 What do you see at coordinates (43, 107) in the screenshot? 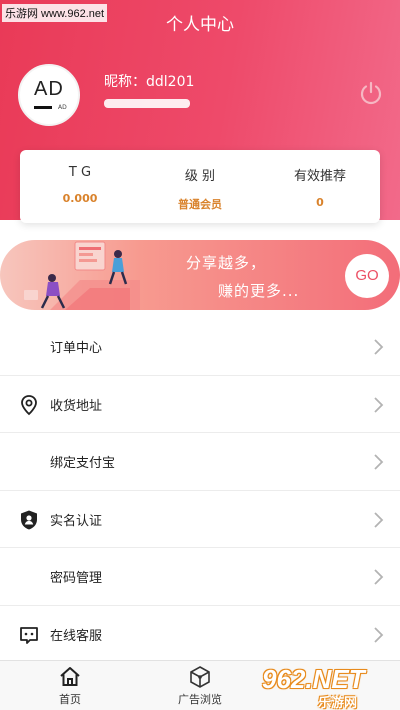
I see `avatar-logo-bar` at bounding box center [43, 107].